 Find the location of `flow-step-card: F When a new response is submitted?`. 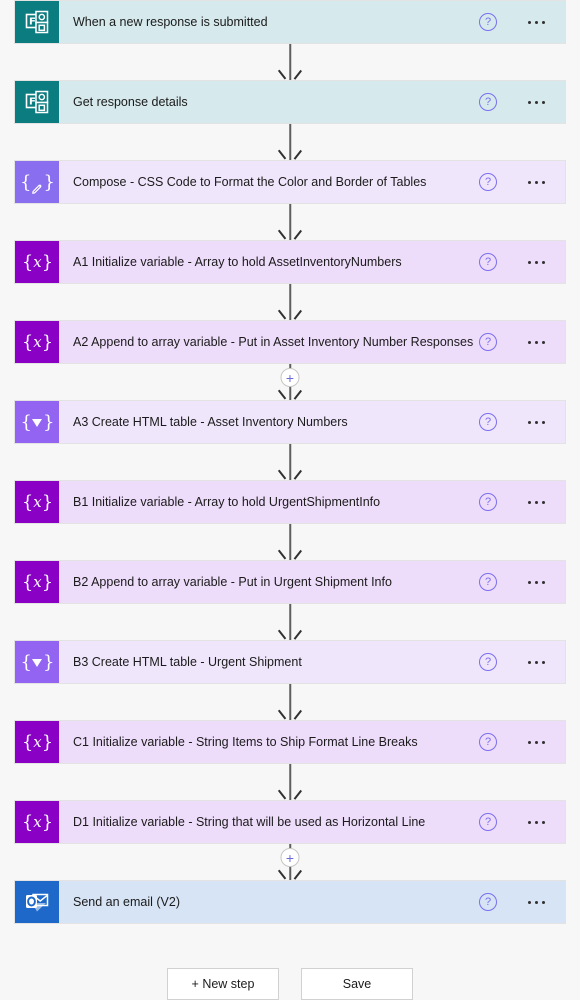

flow-step-card: F When a new response is submitted? is located at coordinates (290, 22).